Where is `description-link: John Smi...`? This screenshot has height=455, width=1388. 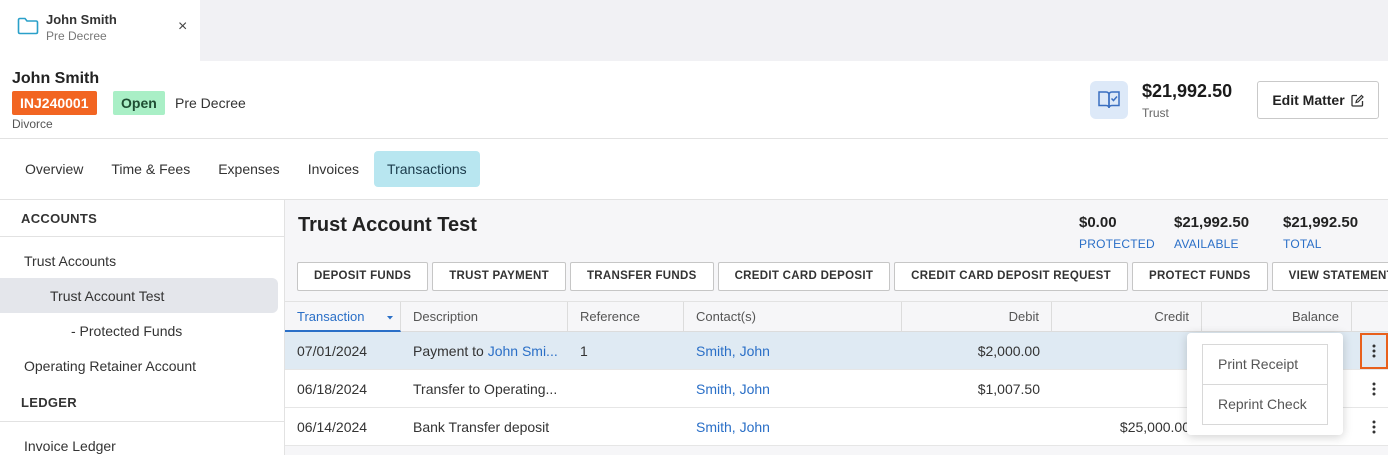 description-link: John Smi... is located at coordinates (523, 351).